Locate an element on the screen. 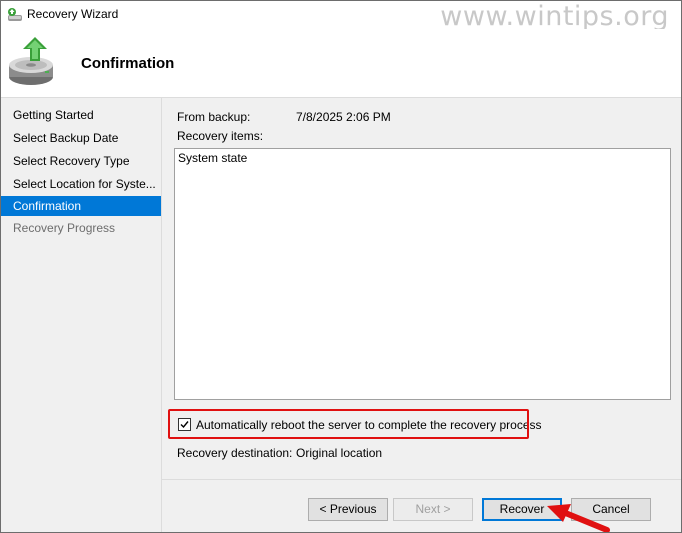 This screenshot has height=533, width=682. from-backup-value: 7/8/2025 2:06 PM is located at coordinates (343, 117).